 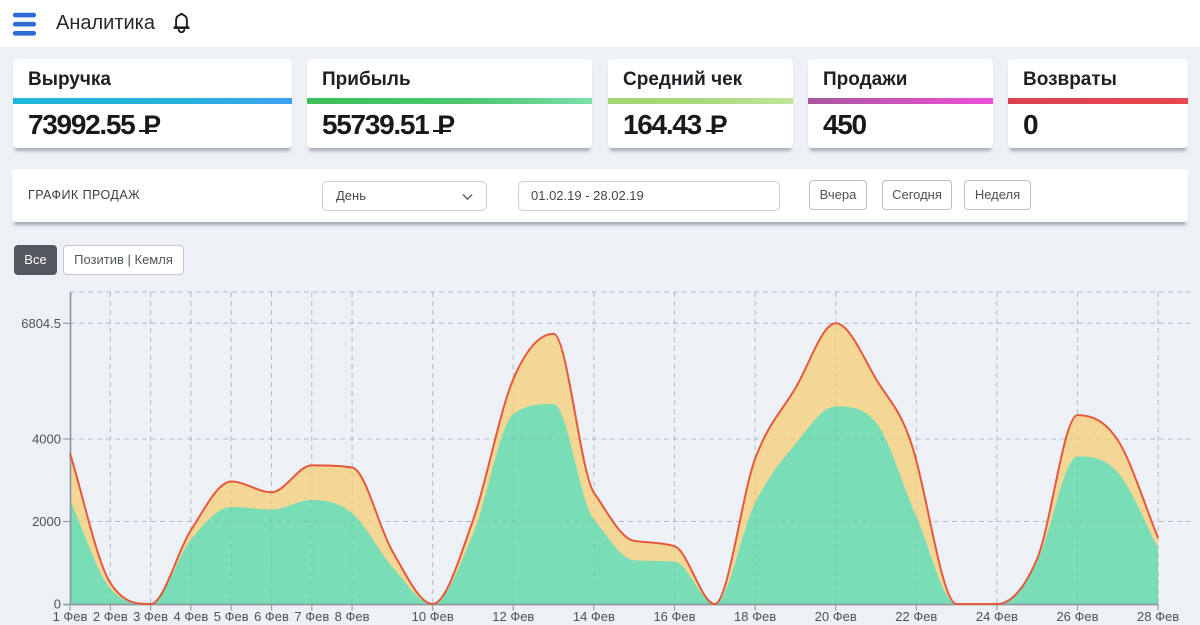 What do you see at coordinates (311, 616) in the screenshot?
I see `svg-text: 7 Фев` at bounding box center [311, 616].